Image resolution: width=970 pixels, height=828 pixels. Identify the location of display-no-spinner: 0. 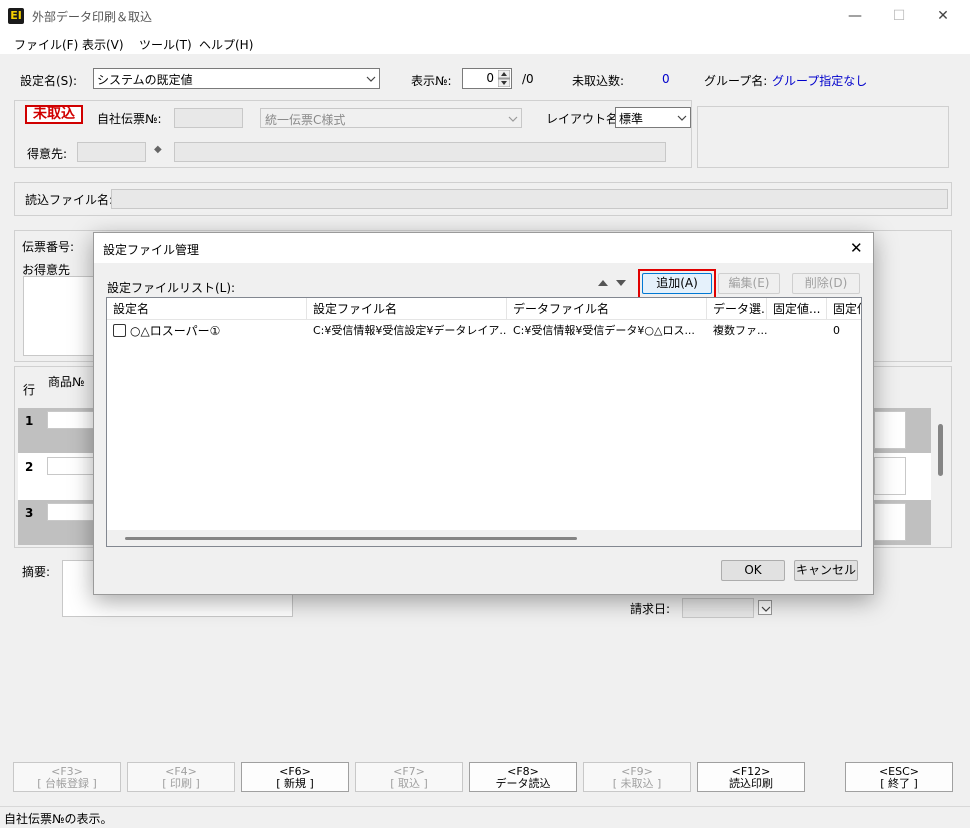
(487, 78).